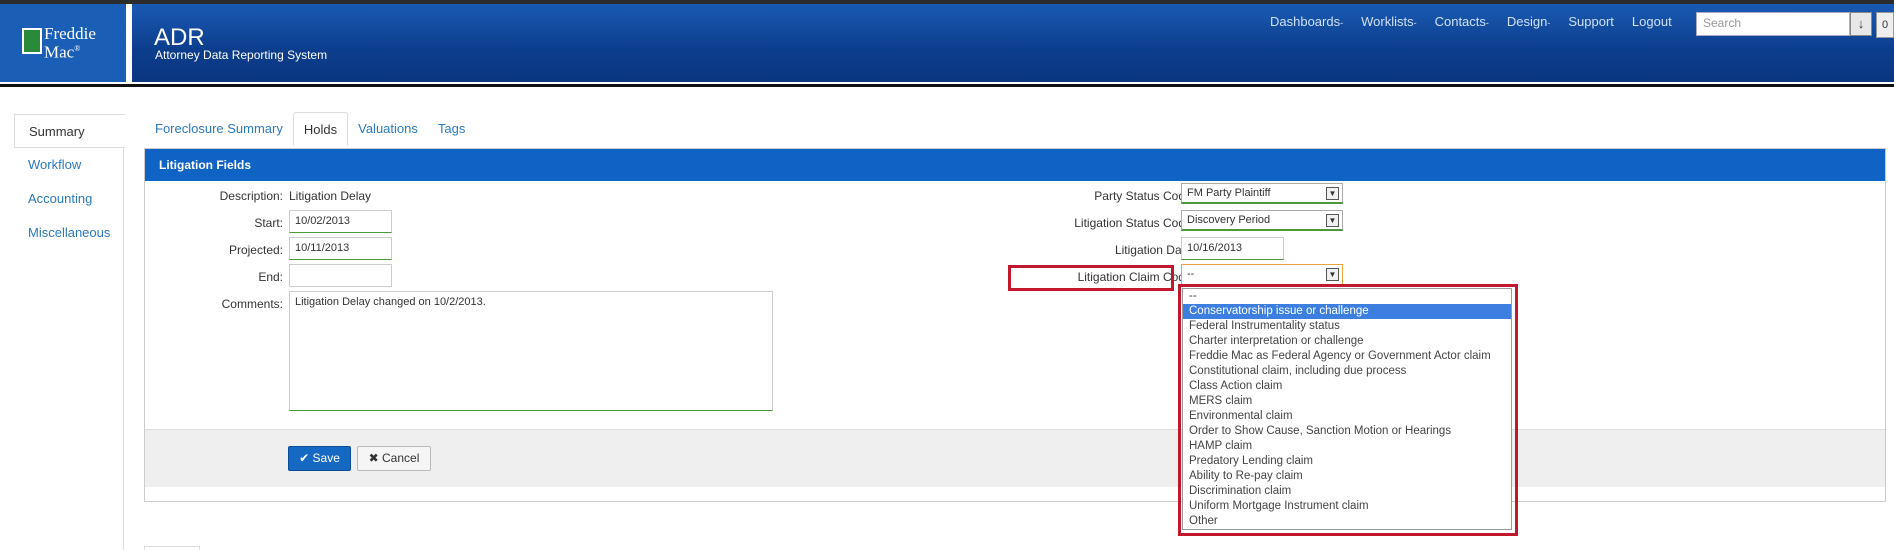 The image size is (1894, 550). What do you see at coordinates (1232, 248) in the screenshot?
I see `litigation-date-field: 10/16/2013` at bounding box center [1232, 248].